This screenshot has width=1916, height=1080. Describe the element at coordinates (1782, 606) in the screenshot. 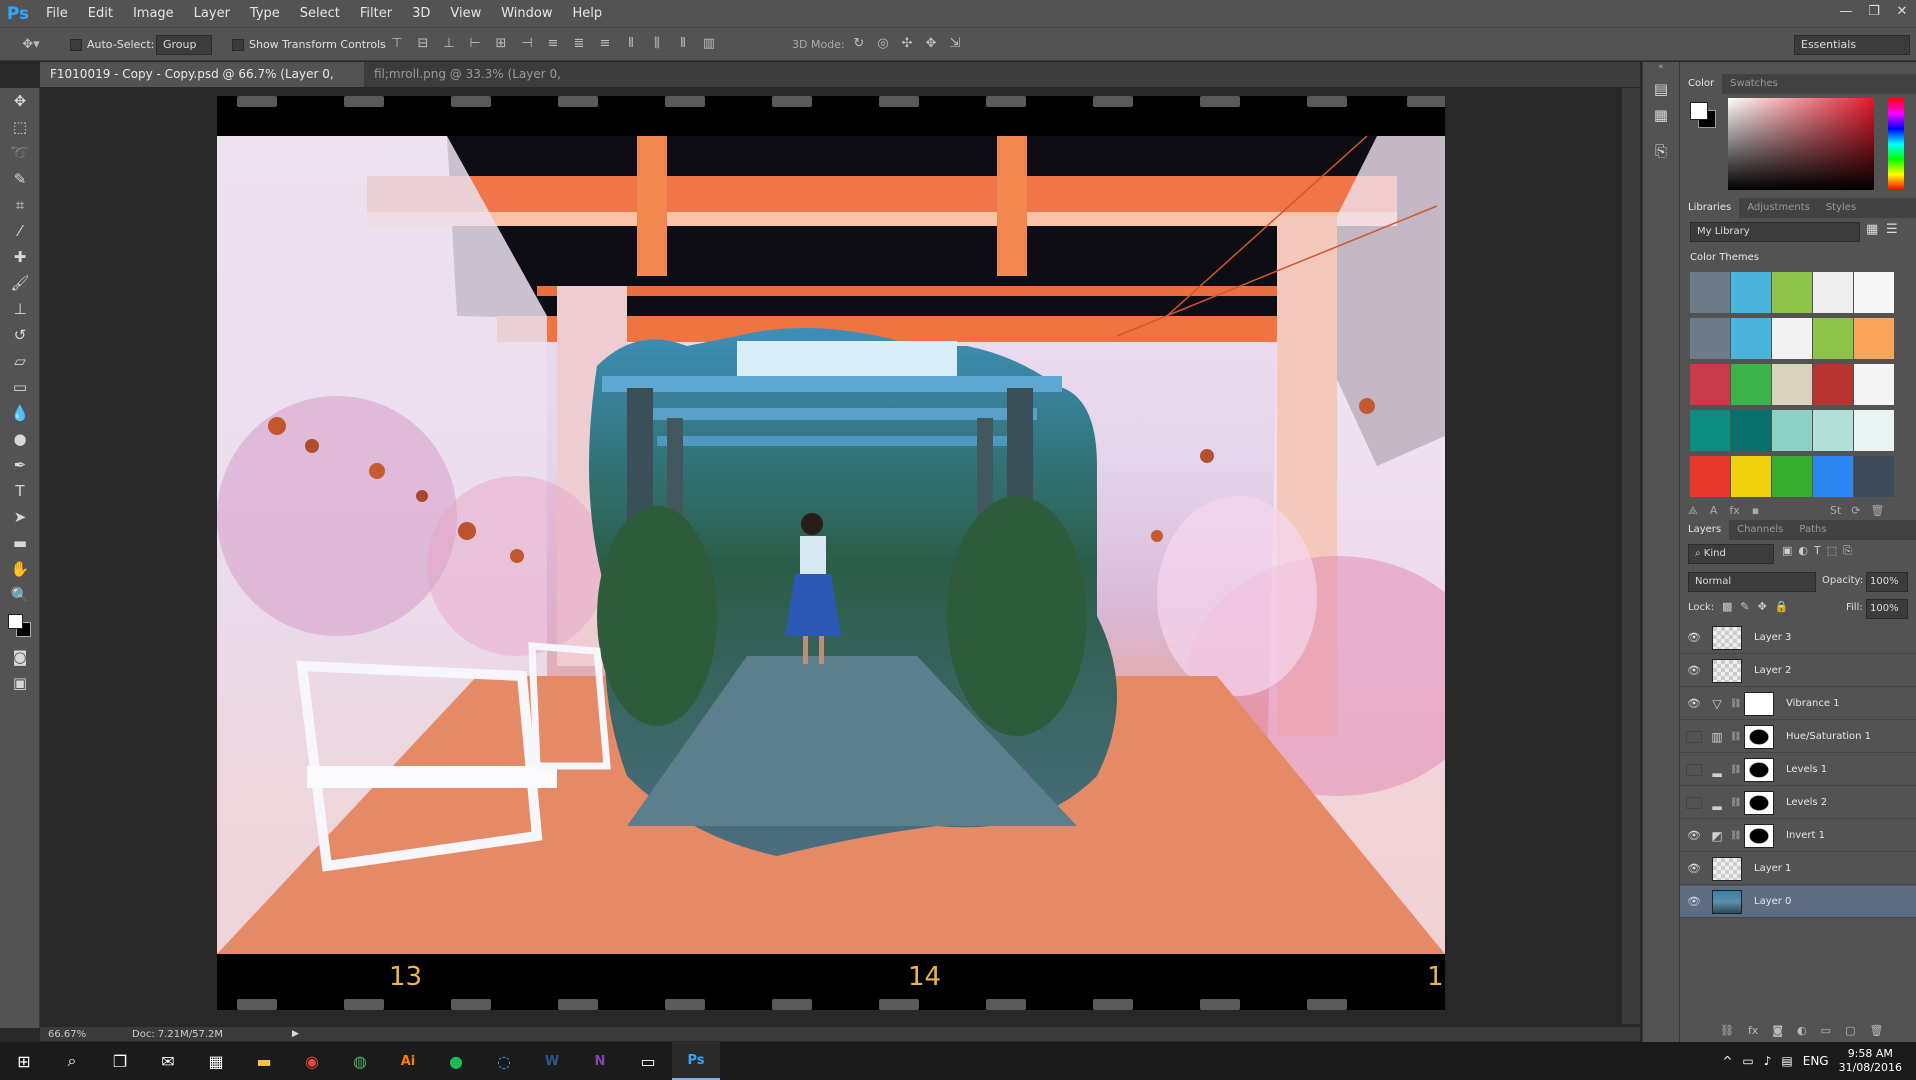

I see `lock-all-icon: 🔒` at that location.